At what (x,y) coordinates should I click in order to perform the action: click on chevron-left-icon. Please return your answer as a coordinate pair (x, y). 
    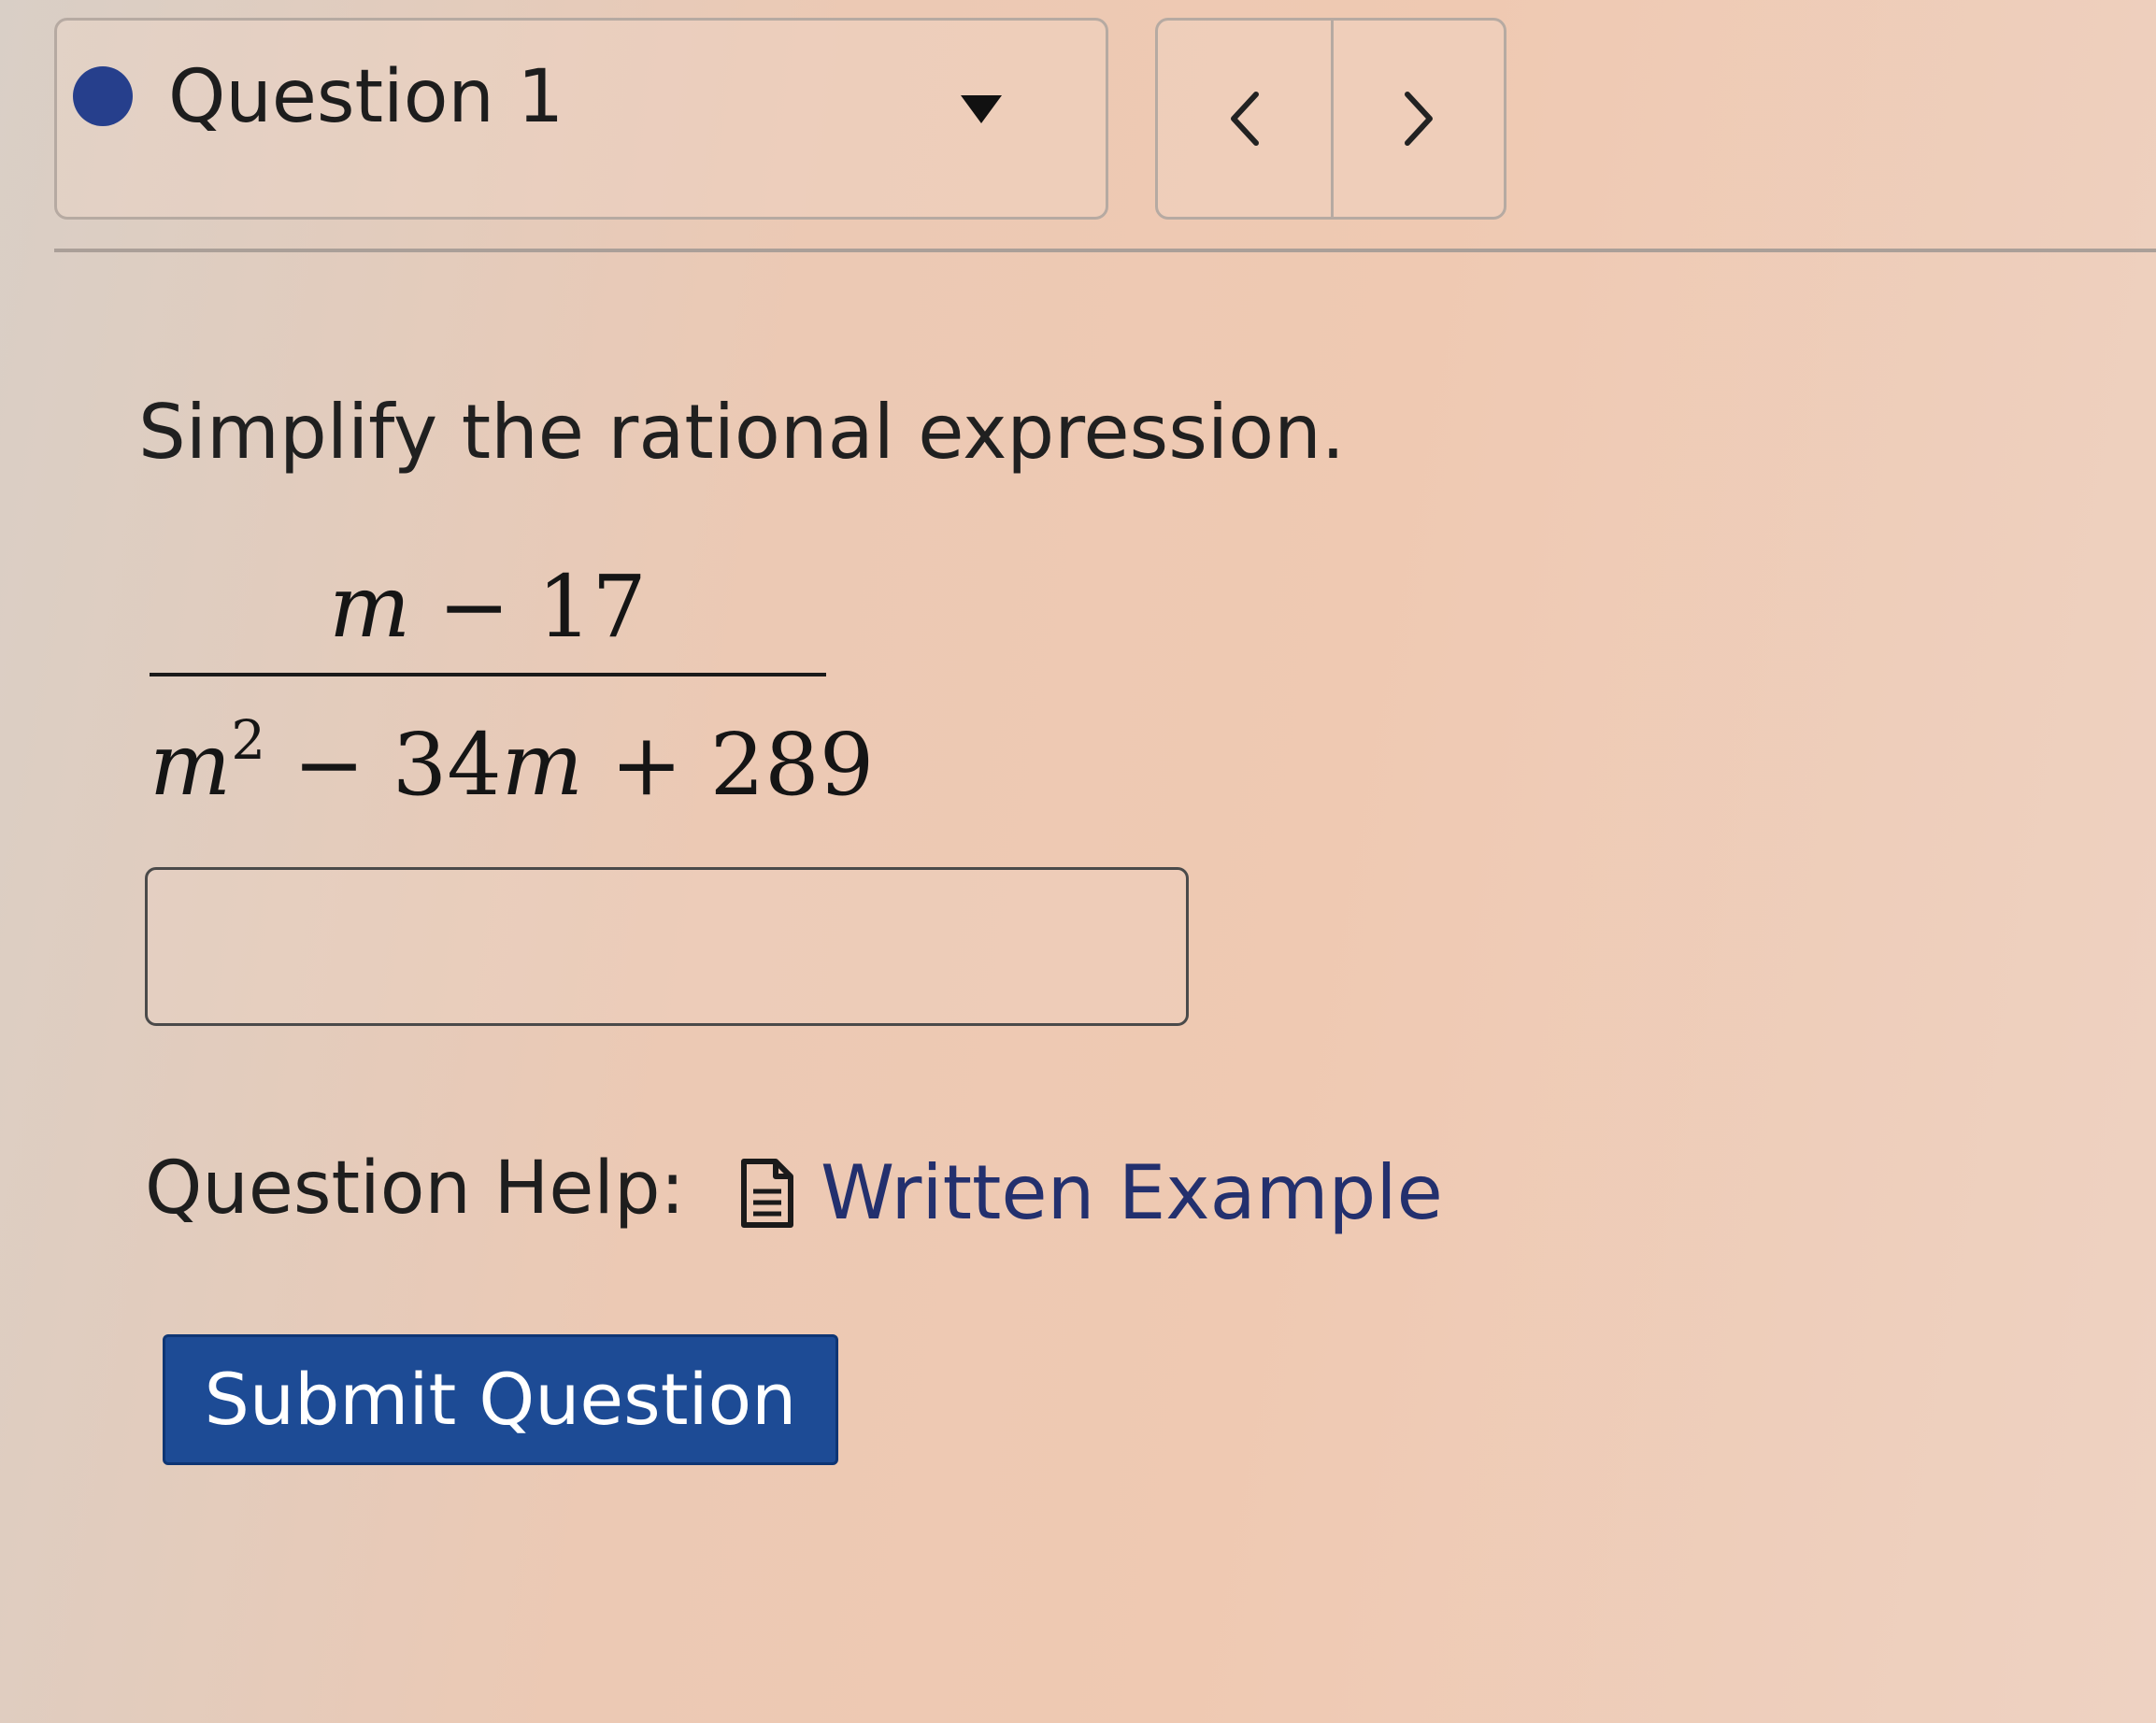
    Looking at the image, I should click on (1244, 119).